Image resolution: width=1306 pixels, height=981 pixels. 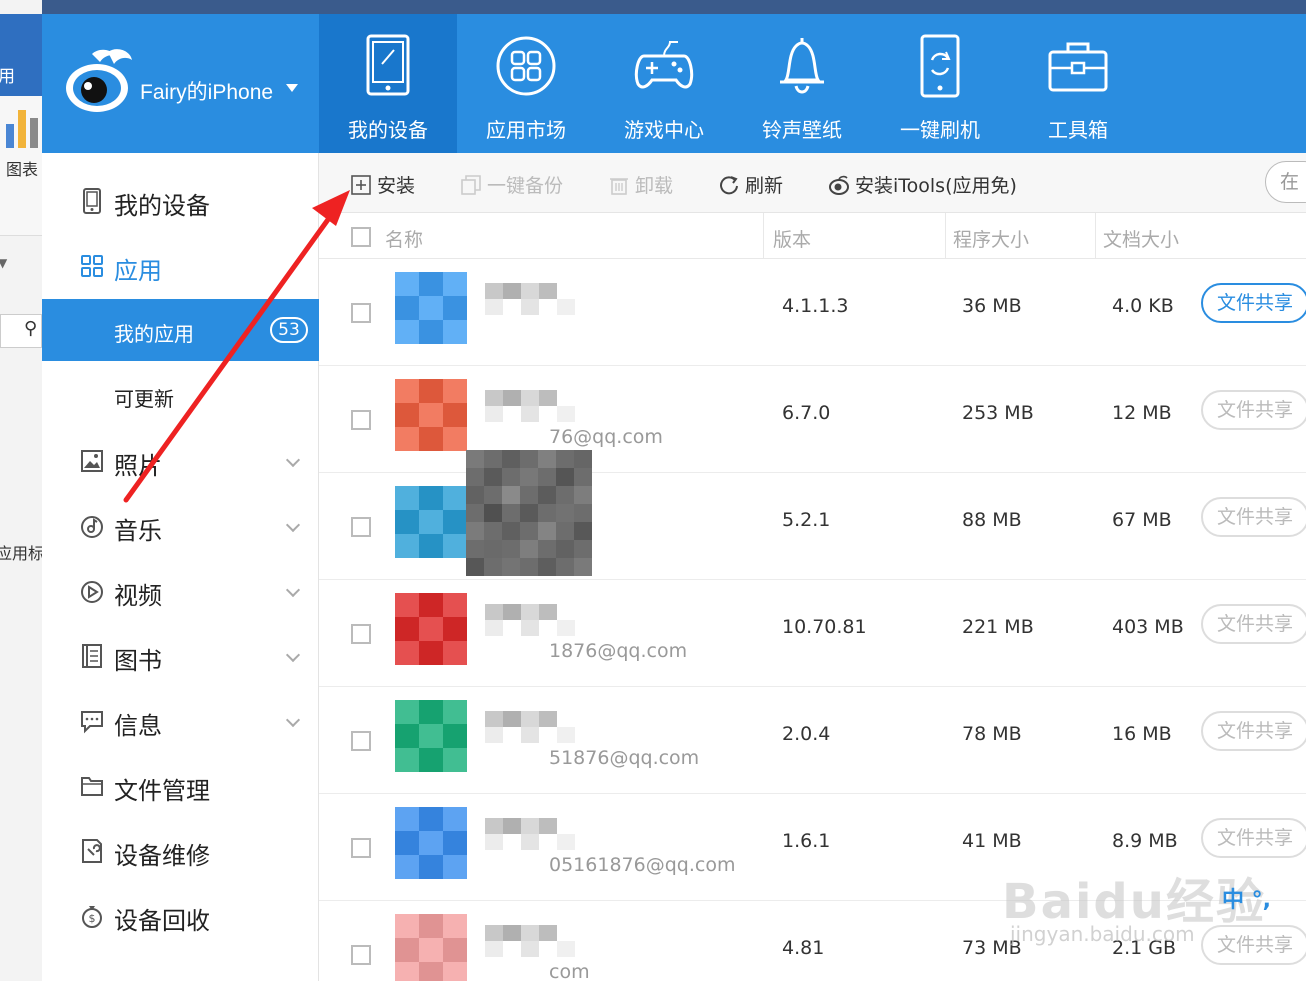 I want to click on install-label: 安装, so click(x=396, y=186).